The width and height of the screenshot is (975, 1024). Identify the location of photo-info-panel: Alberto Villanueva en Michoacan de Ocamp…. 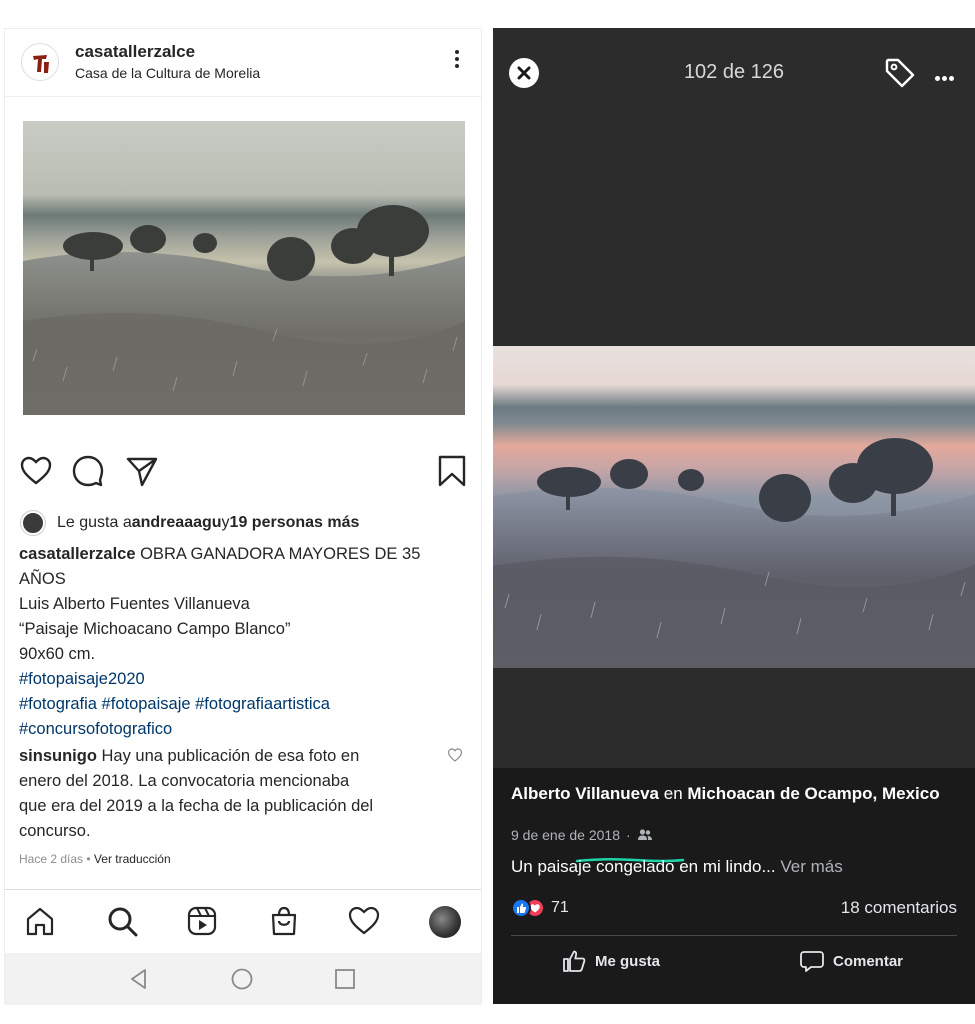
(734, 886).